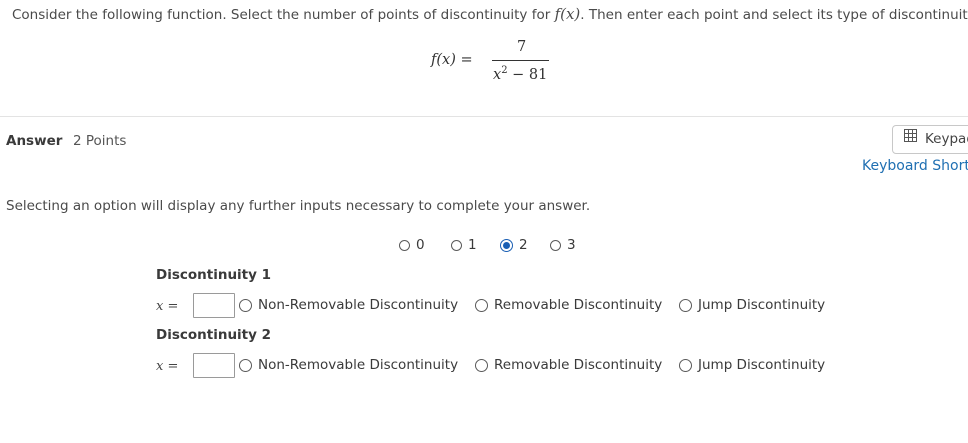 The width and height of the screenshot is (968, 443). I want to click on discontinuity-1-removable-option: Removable Discontinuity, so click(568, 305).